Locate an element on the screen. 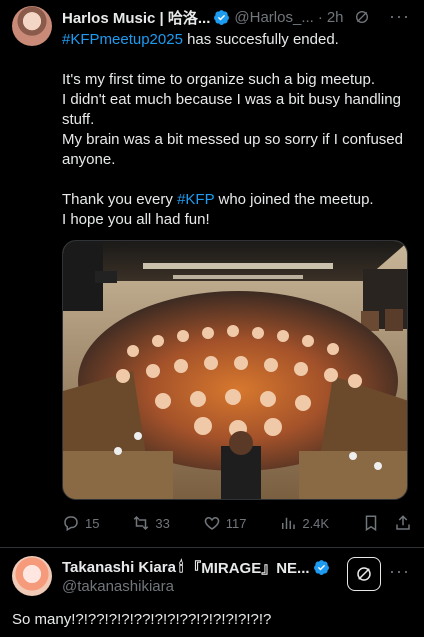 The width and height of the screenshot is (424, 637). grok-button is located at coordinates (364, 574).